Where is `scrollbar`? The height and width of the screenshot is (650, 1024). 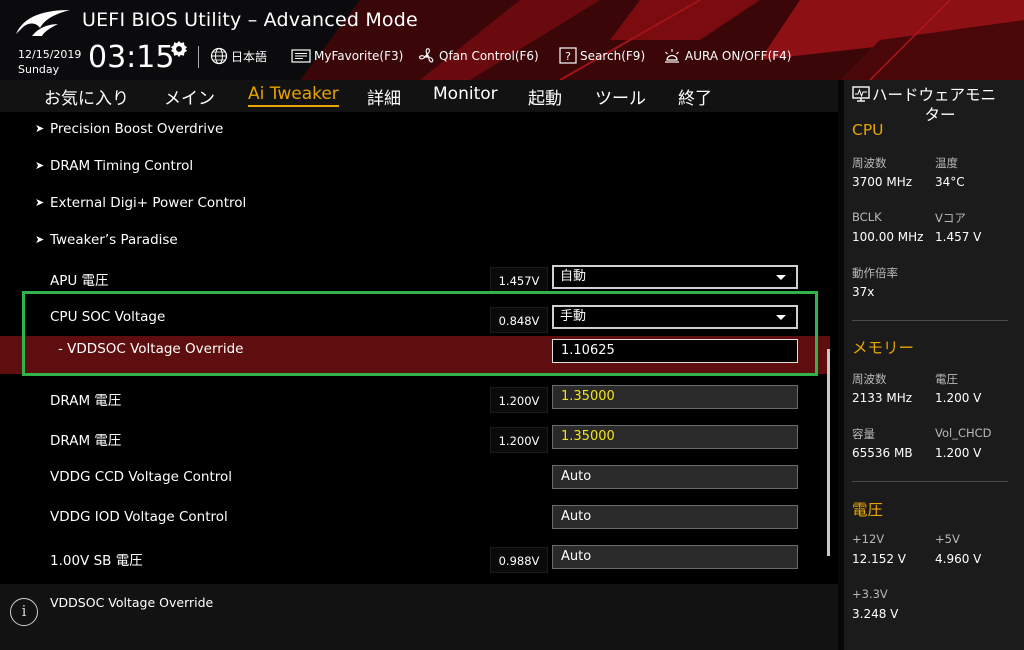
scrollbar is located at coordinates (828, 452).